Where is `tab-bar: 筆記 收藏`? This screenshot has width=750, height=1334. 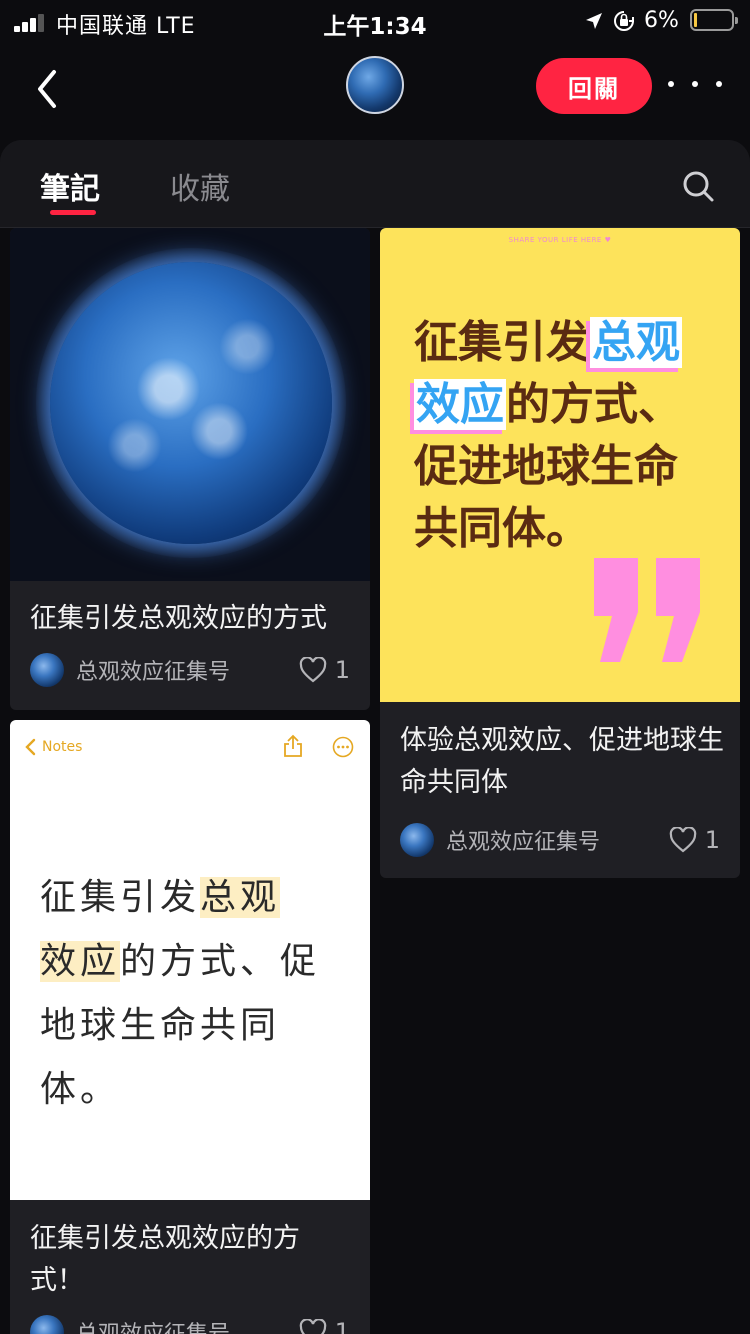
tab-bar: 筆記 收藏 is located at coordinates (375, 184).